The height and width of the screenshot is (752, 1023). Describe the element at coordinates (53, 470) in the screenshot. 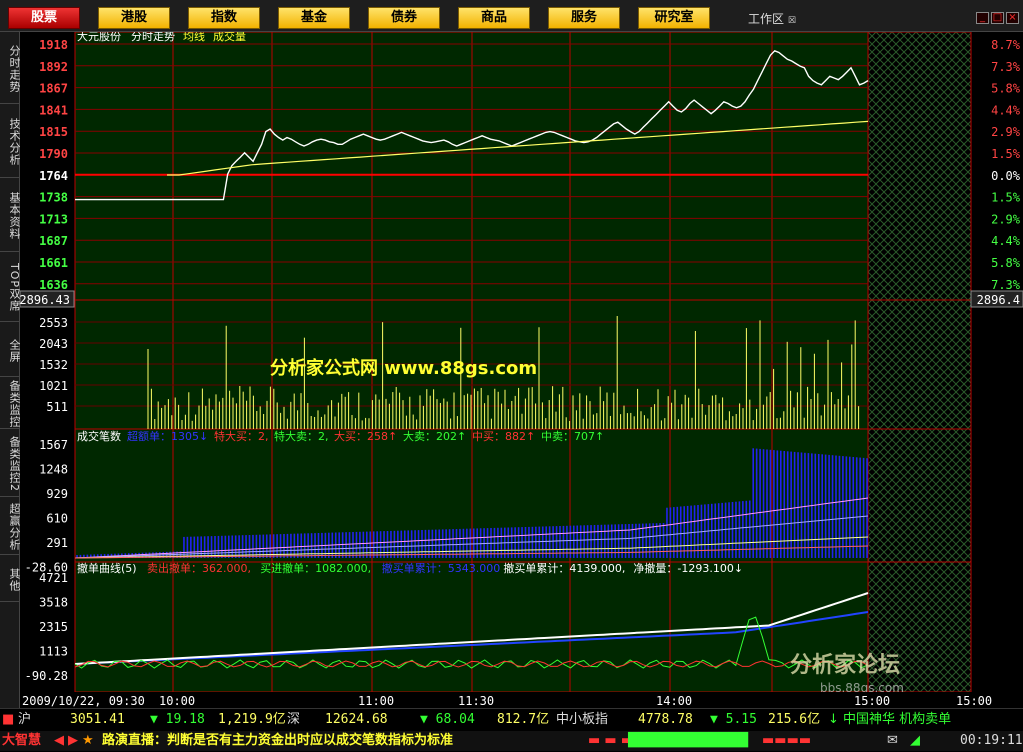

I see `panel2-ylabel-1: 1248` at that location.